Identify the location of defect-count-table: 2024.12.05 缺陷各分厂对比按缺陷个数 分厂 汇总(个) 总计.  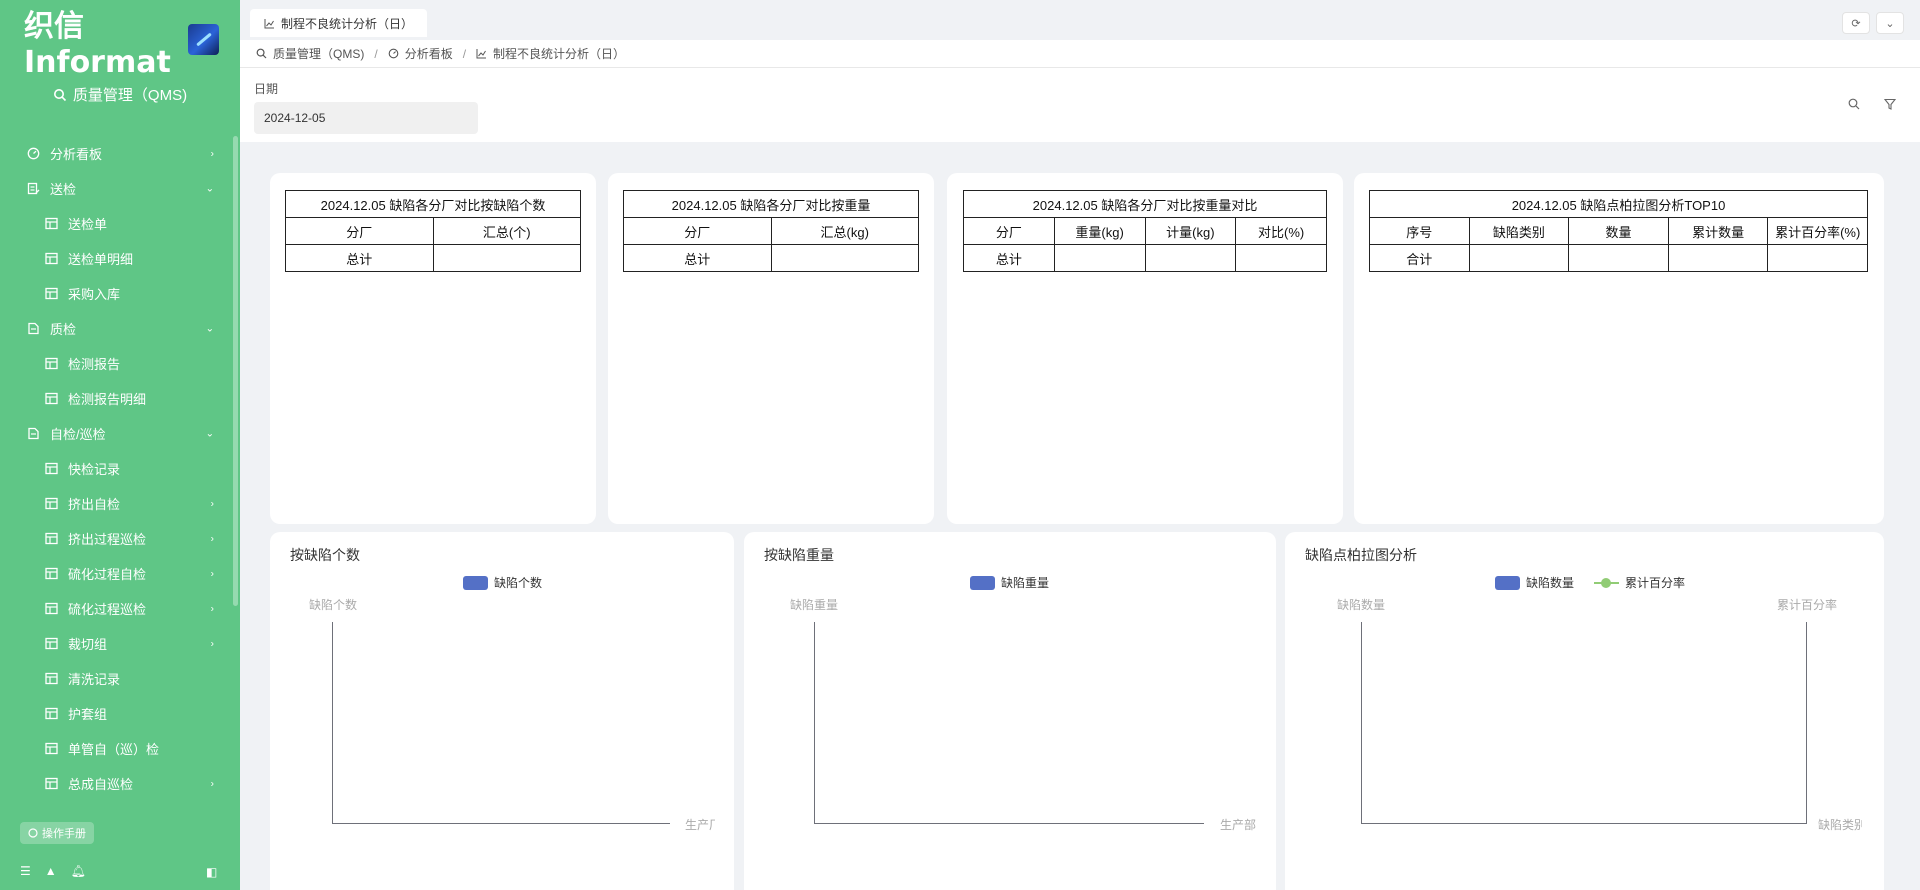
(433, 231).